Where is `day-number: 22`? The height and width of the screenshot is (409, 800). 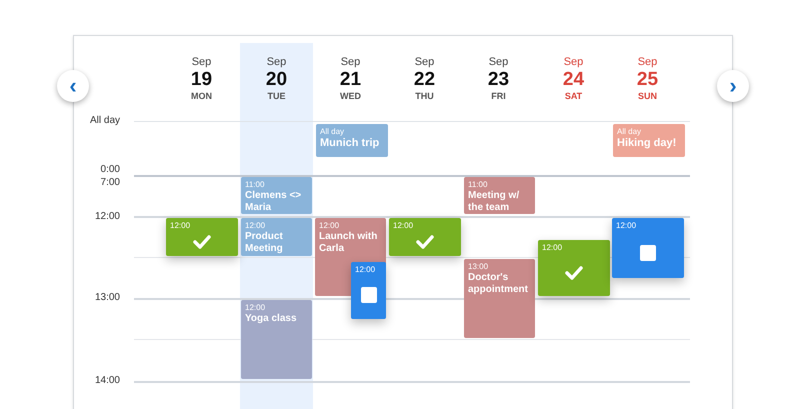 day-number: 22 is located at coordinates (425, 80).